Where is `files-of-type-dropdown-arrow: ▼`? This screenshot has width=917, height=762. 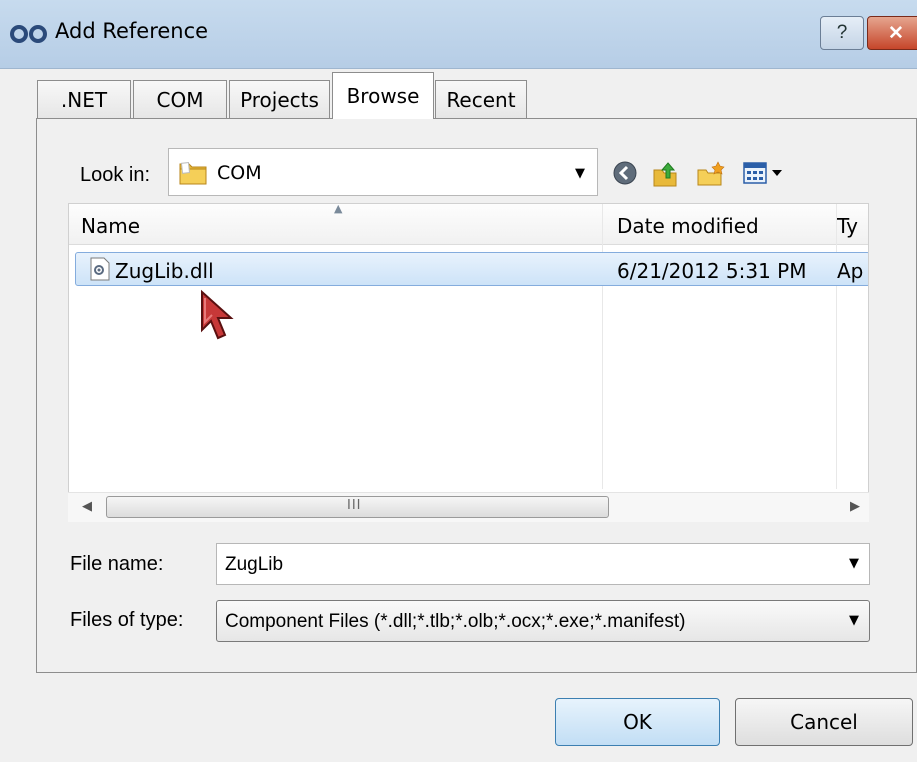
files-of-type-dropdown-arrow: ▼ is located at coordinates (854, 620).